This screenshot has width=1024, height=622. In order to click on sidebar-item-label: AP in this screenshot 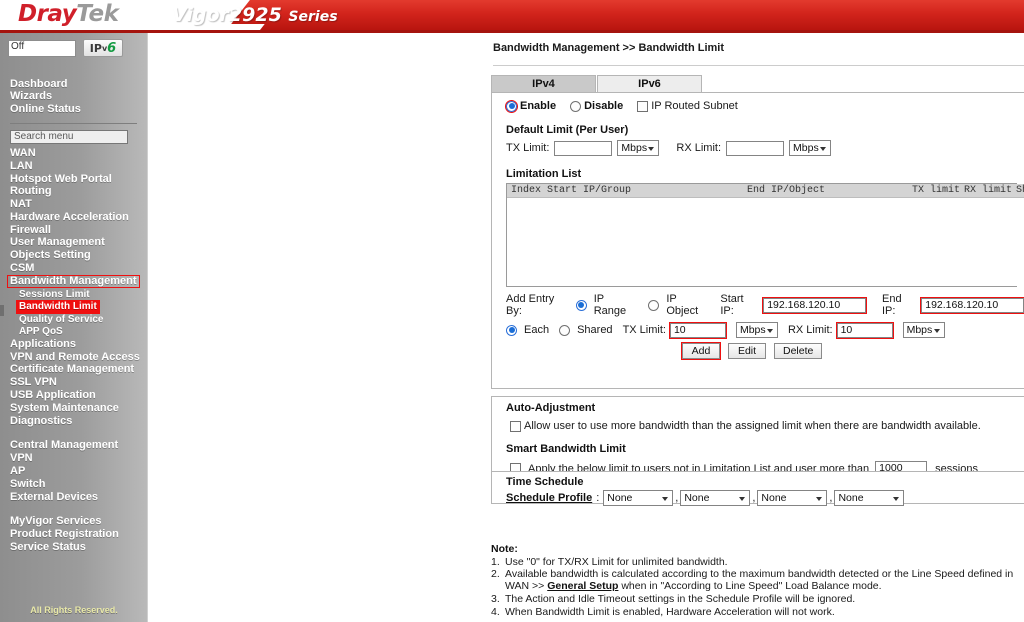, I will do `click(18, 470)`.